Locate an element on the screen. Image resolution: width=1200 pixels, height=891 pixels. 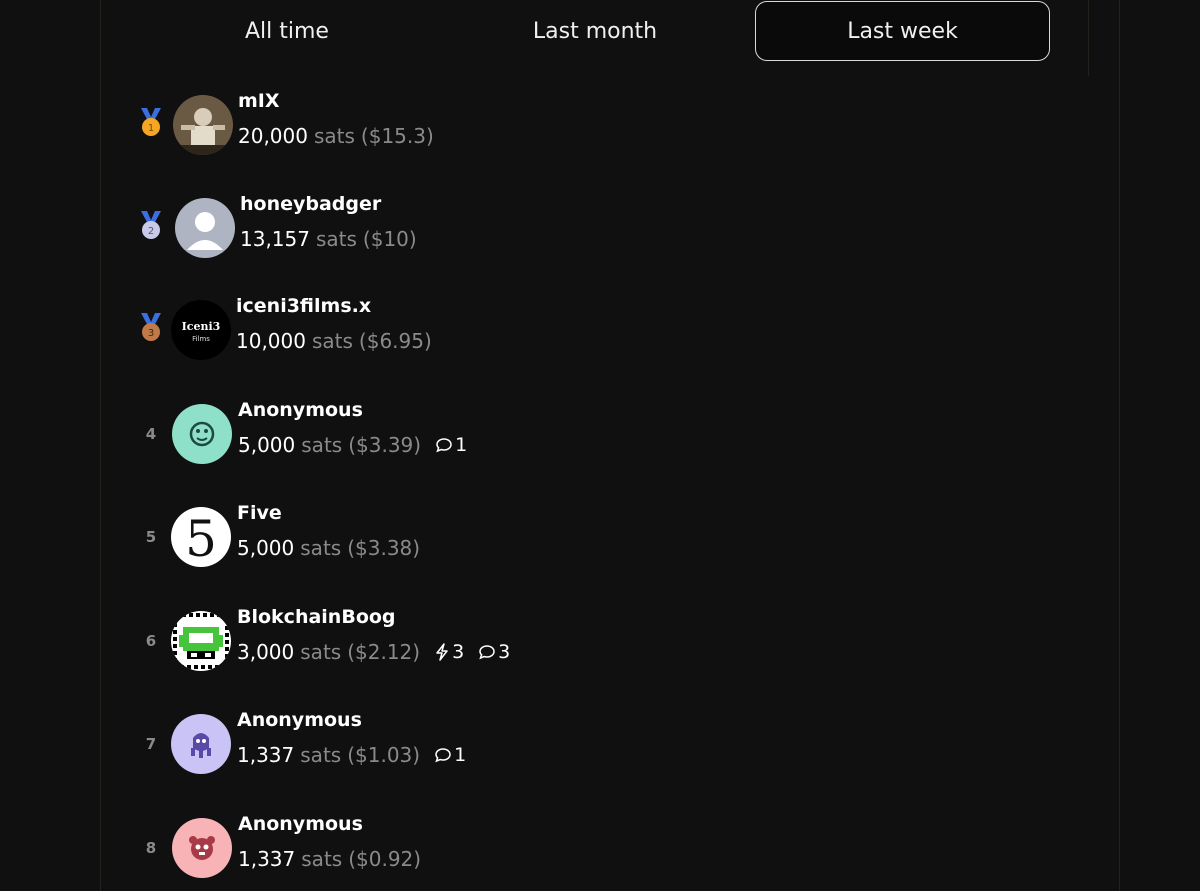
default-person-avatar-icon is located at coordinates (205, 228).